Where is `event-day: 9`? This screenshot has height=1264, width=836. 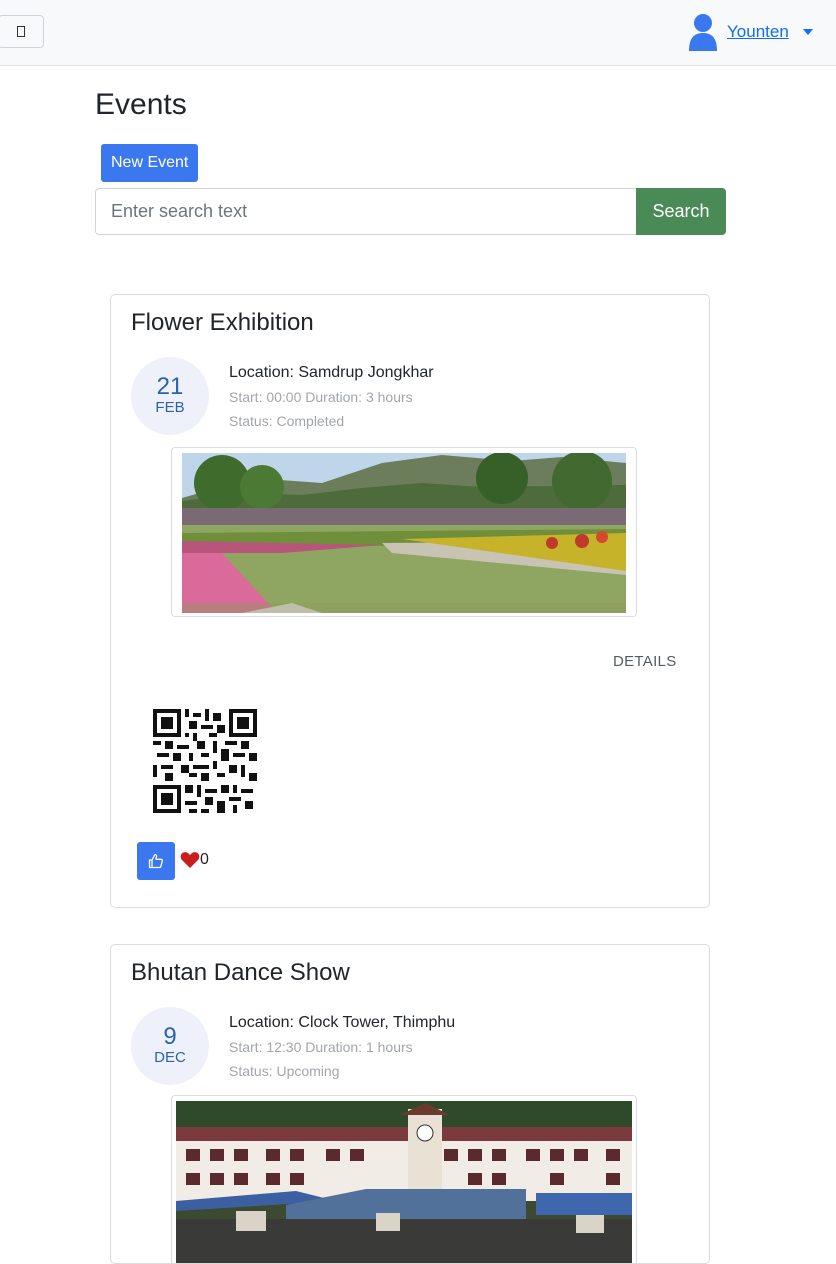 event-day: 9 is located at coordinates (170, 1036).